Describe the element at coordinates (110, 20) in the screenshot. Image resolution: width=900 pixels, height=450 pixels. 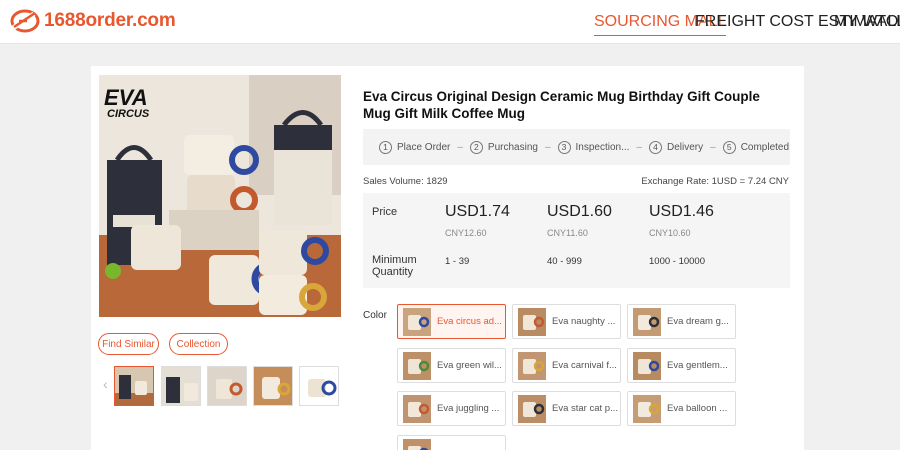
I see `logo-text: 1688order.com` at that location.